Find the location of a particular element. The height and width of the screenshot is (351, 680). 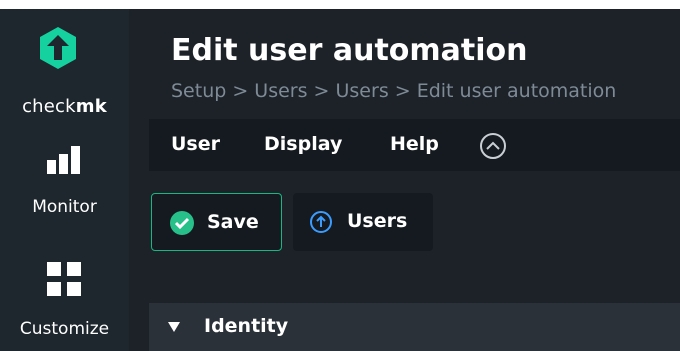

check-circle-icon is located at coordinates (182, 223).